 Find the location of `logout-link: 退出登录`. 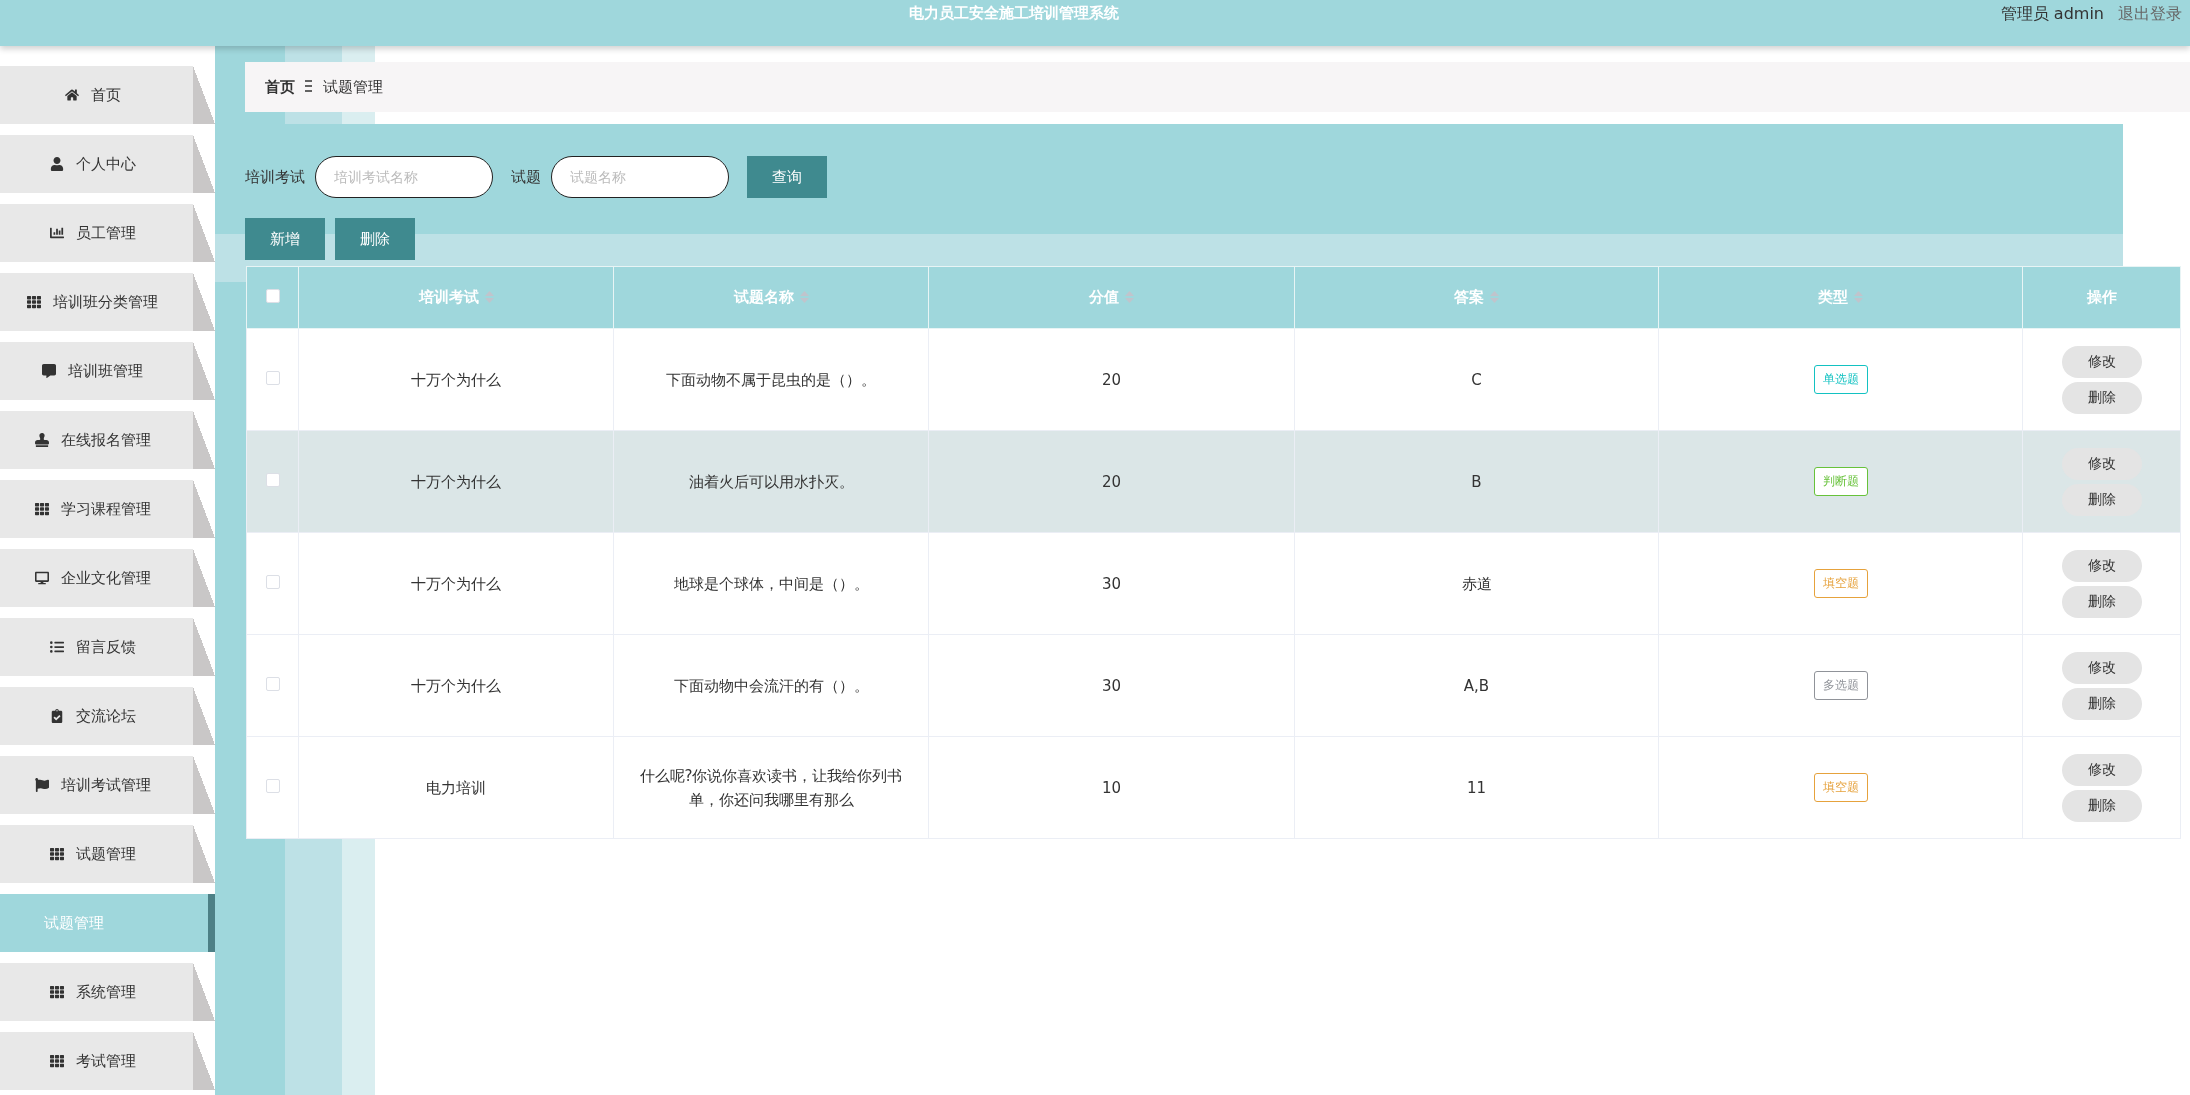

logout-link: 退出登录 is located at coordinates (2150, 14).